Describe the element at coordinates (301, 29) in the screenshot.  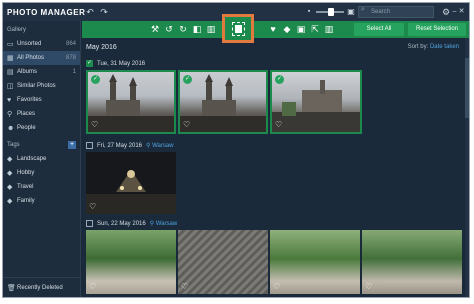
I see `add-to-album-icon: ▣` at that location.